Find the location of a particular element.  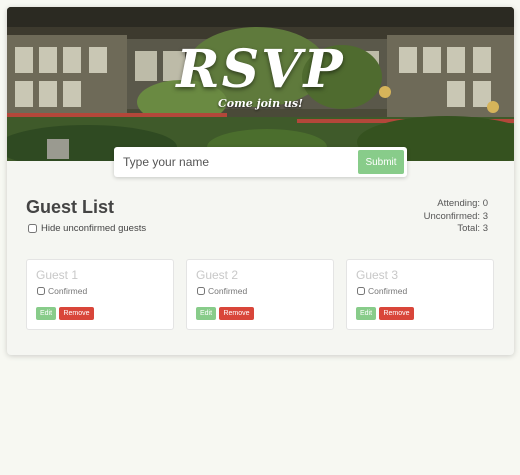

hero-subtitle: Come join us! is located at coordinates (260, 103).